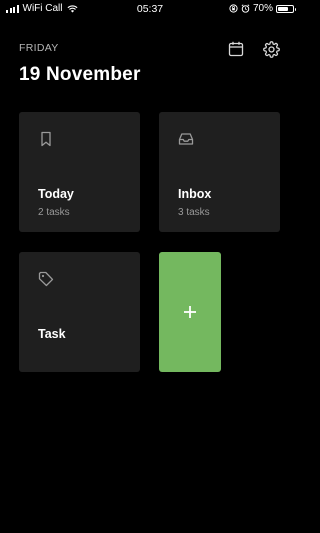 The height and width of the screenshot is (533, 320). Describe the element at coordinates (245, 8) in the screenshot. I see `alarm-icon` at that location.